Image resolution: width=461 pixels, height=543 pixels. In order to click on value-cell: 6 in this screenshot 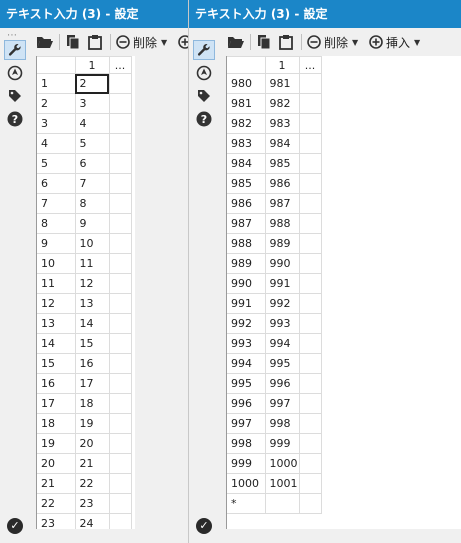, I will do `click(92, 163)`.